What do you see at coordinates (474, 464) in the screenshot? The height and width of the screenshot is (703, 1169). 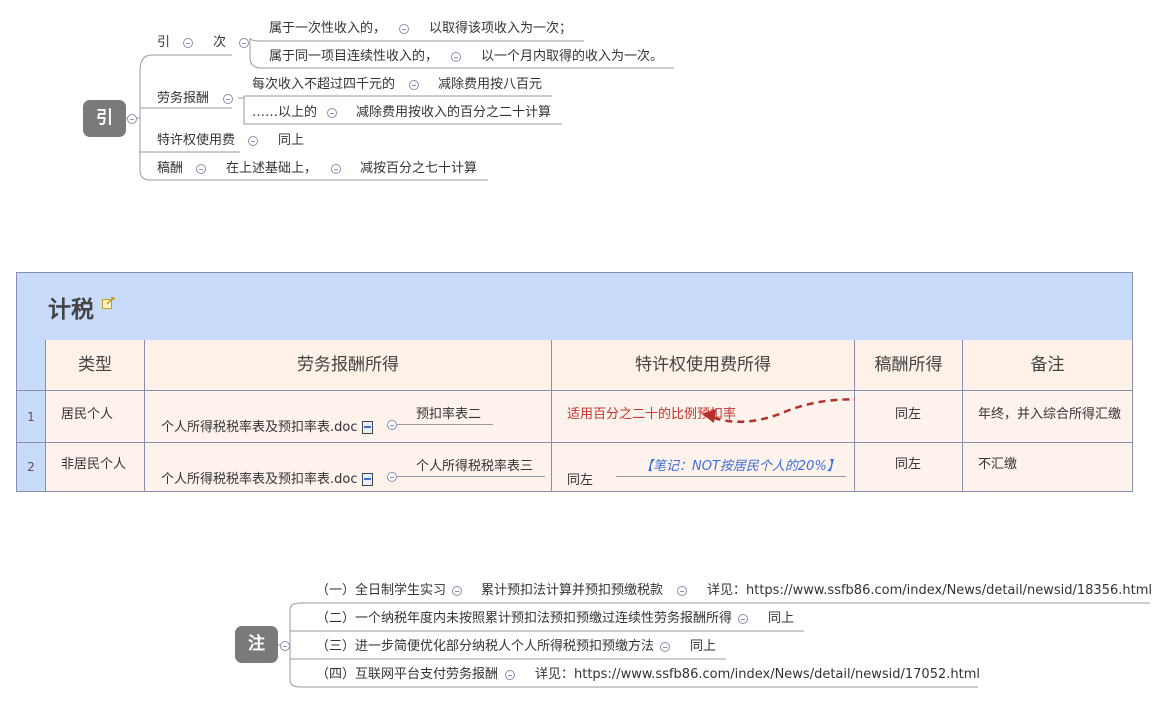 I see `labor-value: 个人所得税税率表三` at bounding box center [474, 464].